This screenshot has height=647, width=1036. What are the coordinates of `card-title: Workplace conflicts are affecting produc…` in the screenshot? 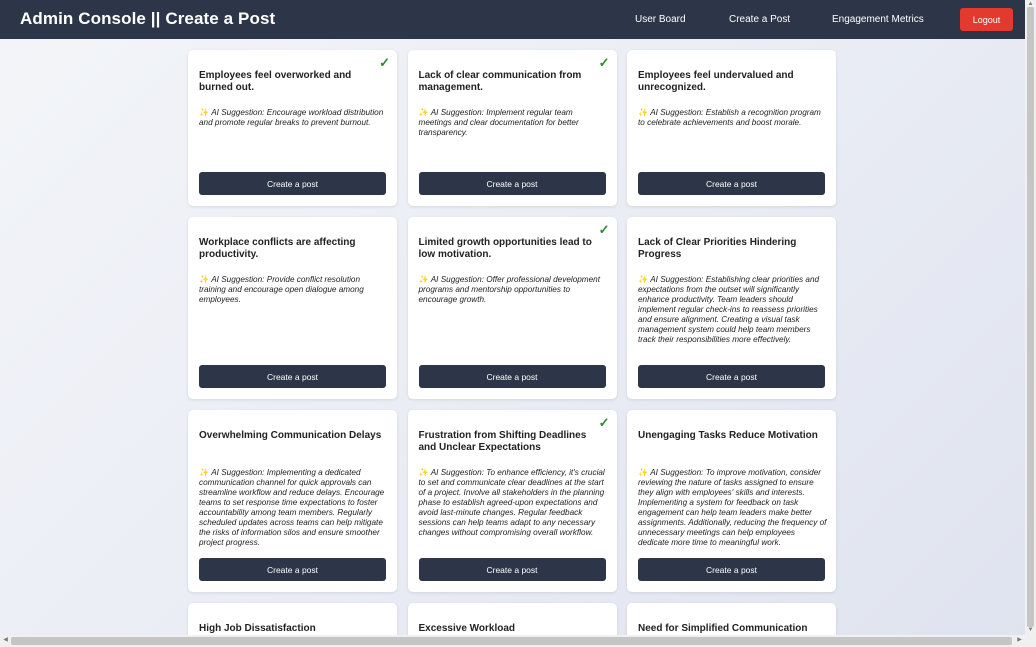 It's located at (277, 248).